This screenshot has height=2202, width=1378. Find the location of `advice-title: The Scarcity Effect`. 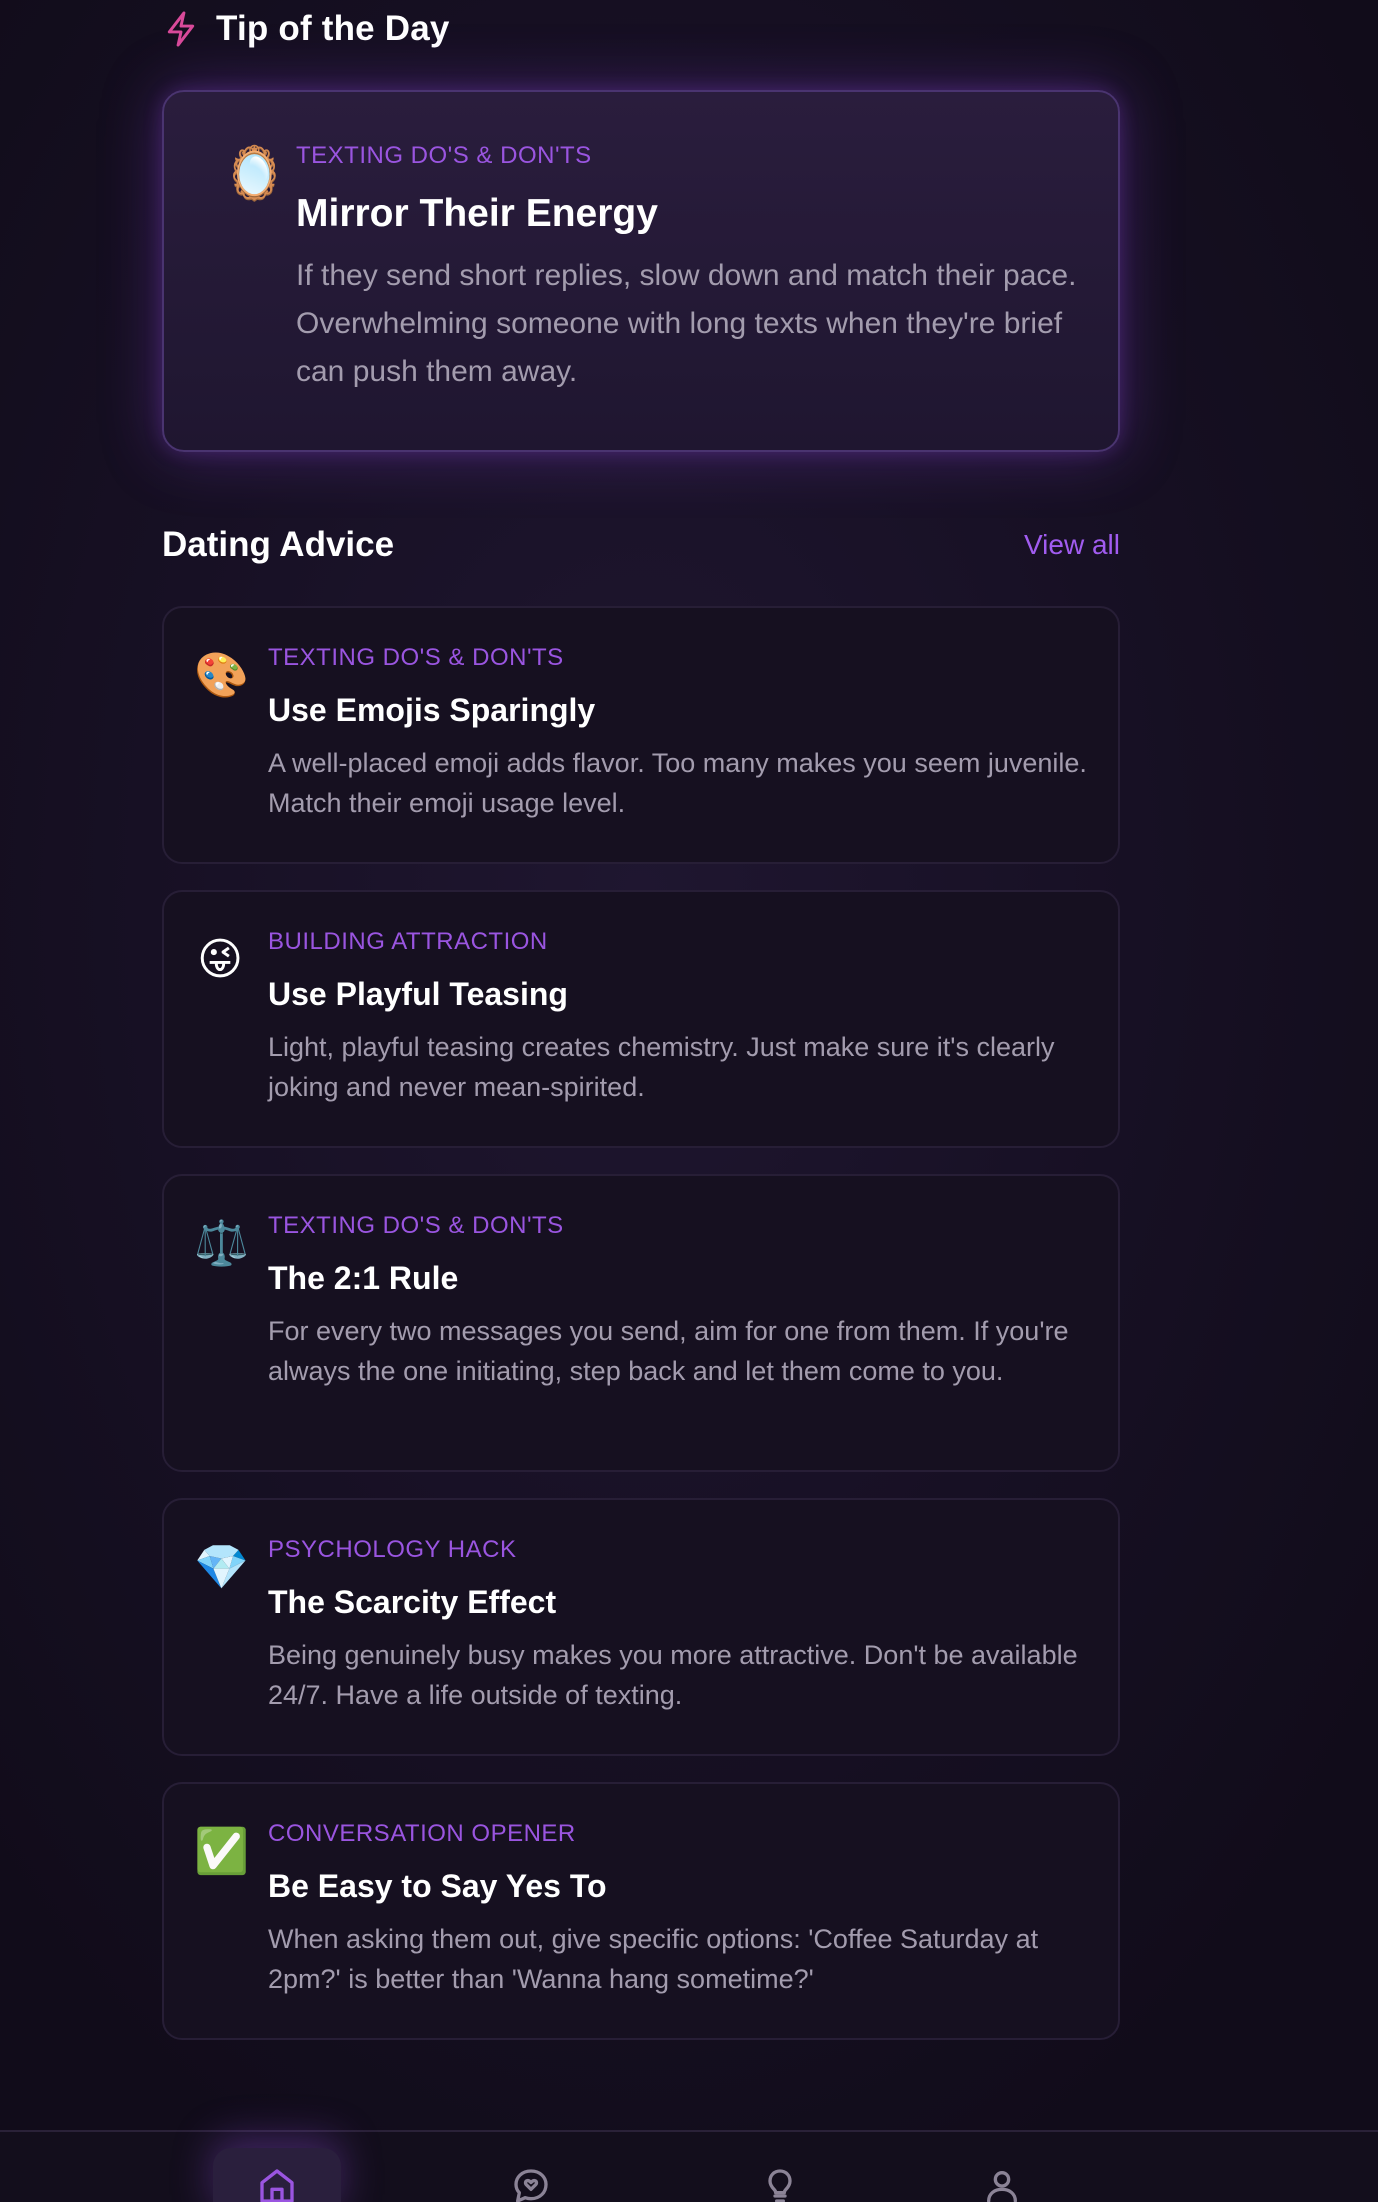

advice-title: The Scarcity Effect is located at coordinates (412, 1602).